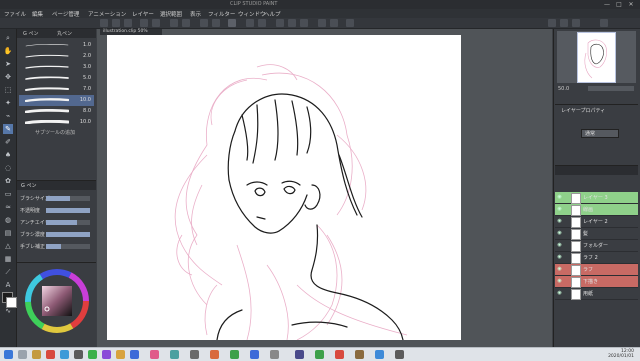  I want to click on brush-item: 7.0, so click(56, 89).